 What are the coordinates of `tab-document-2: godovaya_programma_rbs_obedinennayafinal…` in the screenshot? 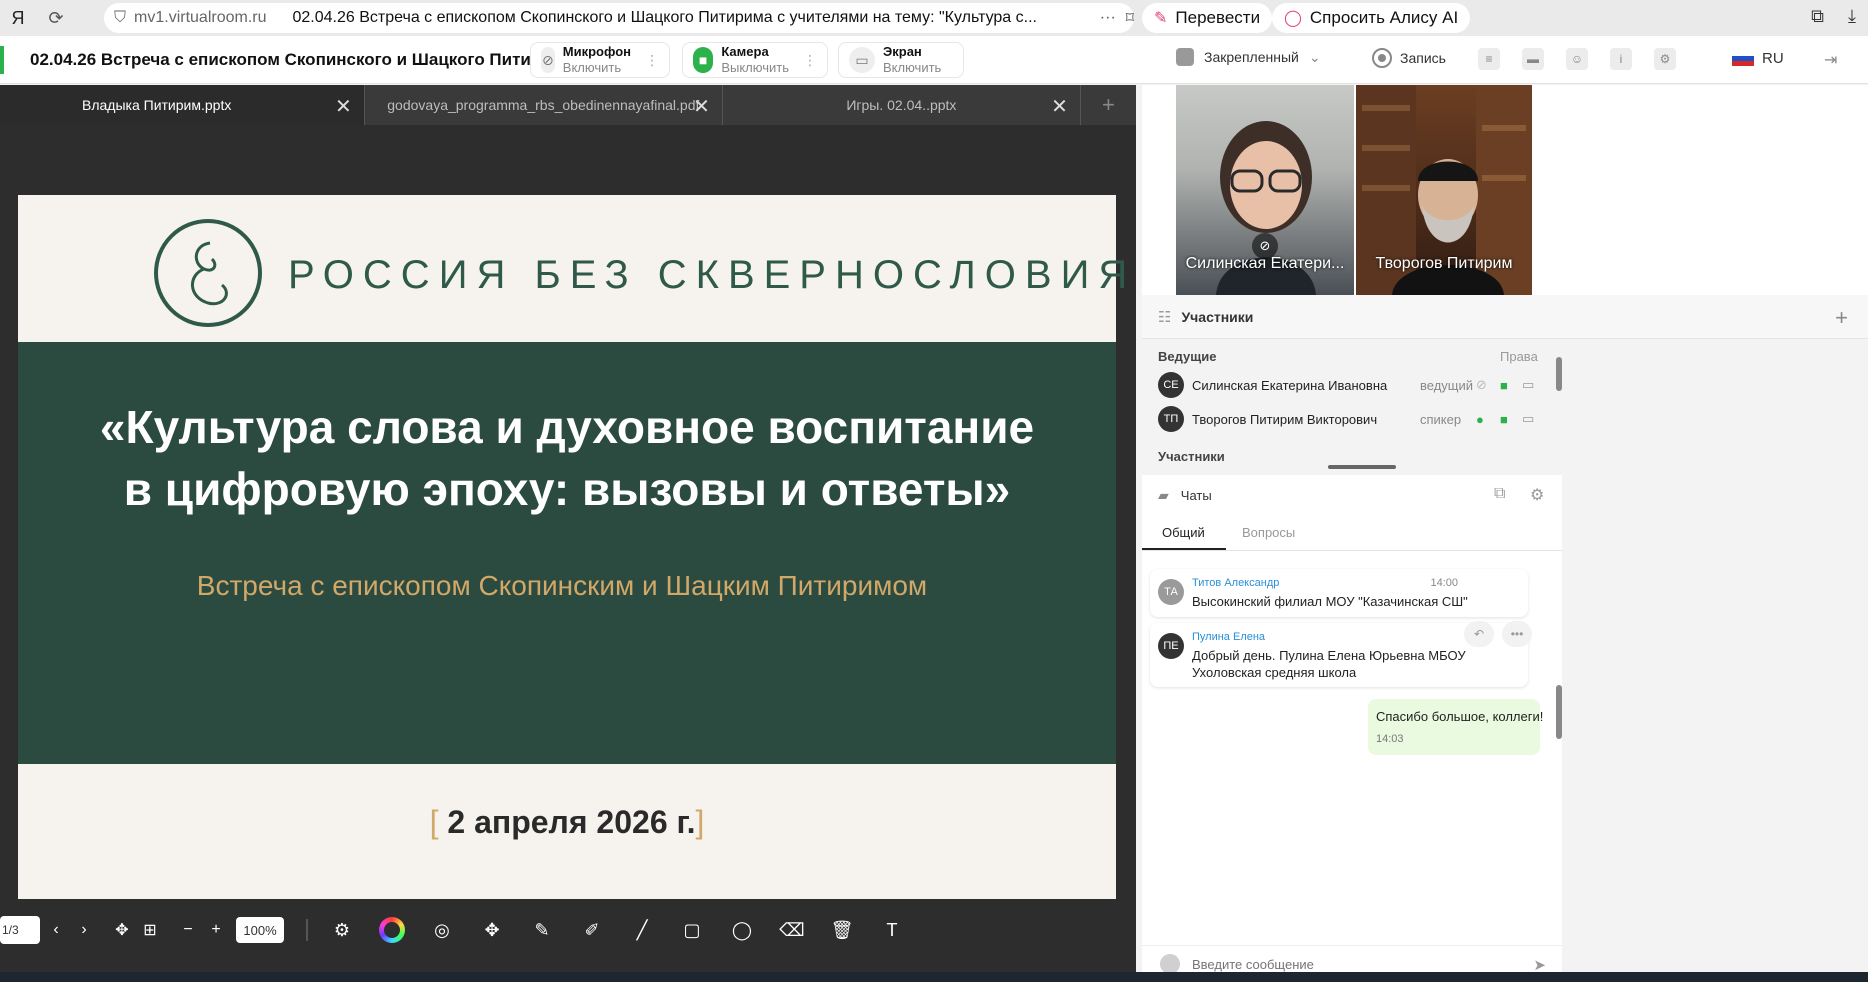 It's located at (544, 105).